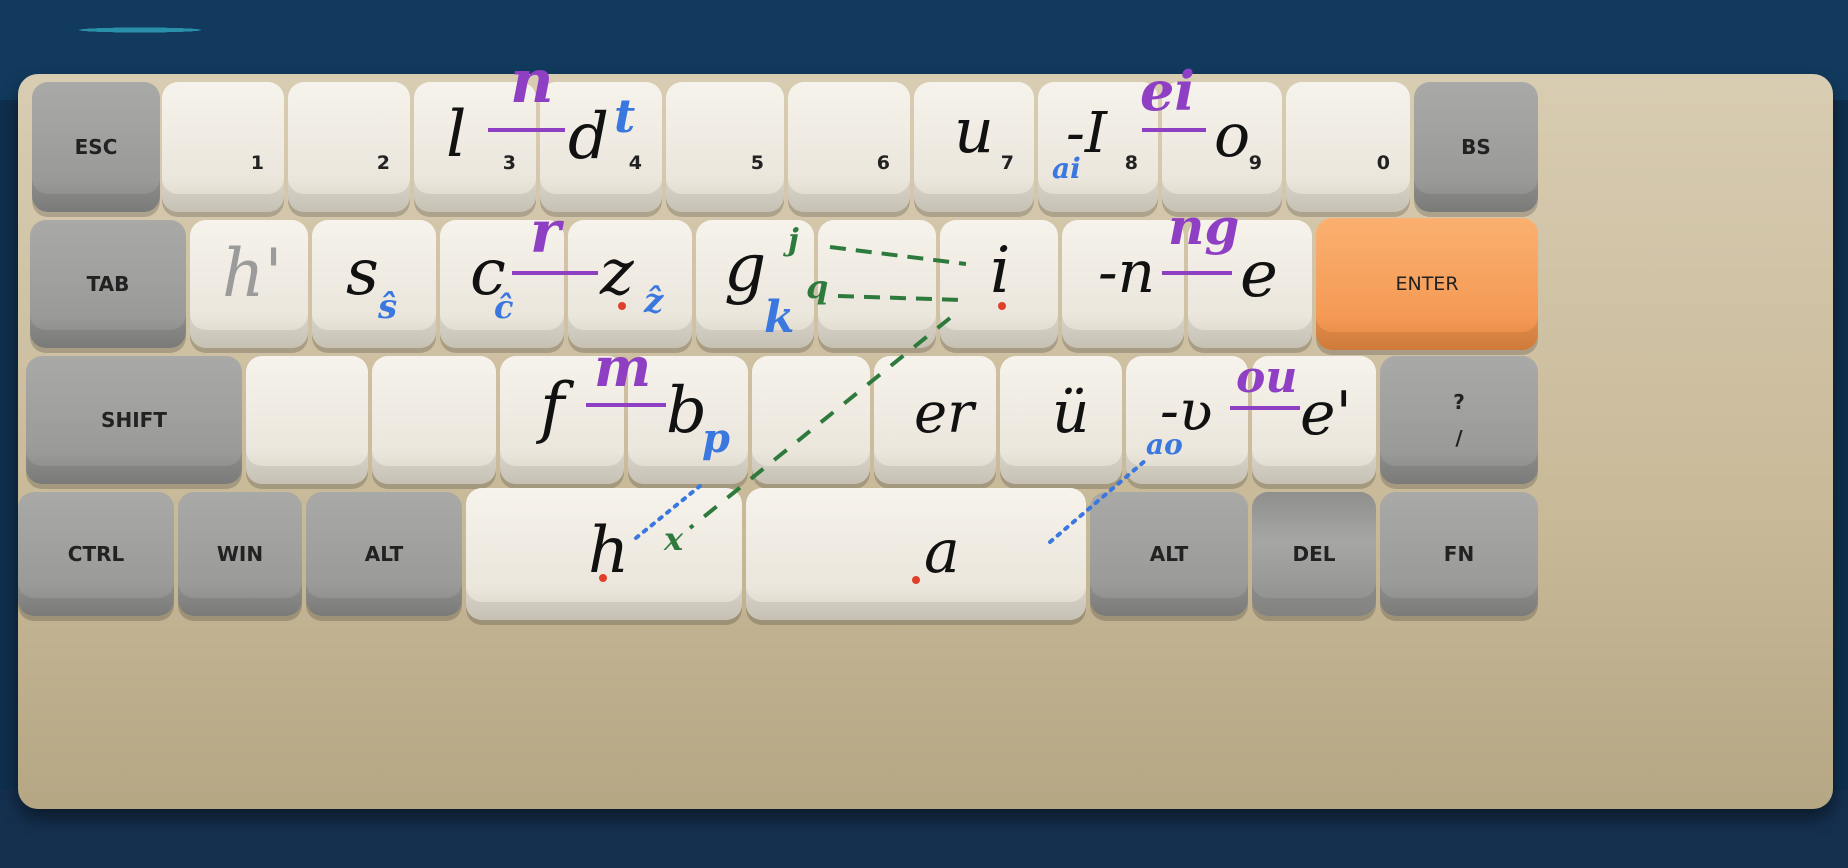  I want to click on key-question-label: ?, so click(1459, 402).